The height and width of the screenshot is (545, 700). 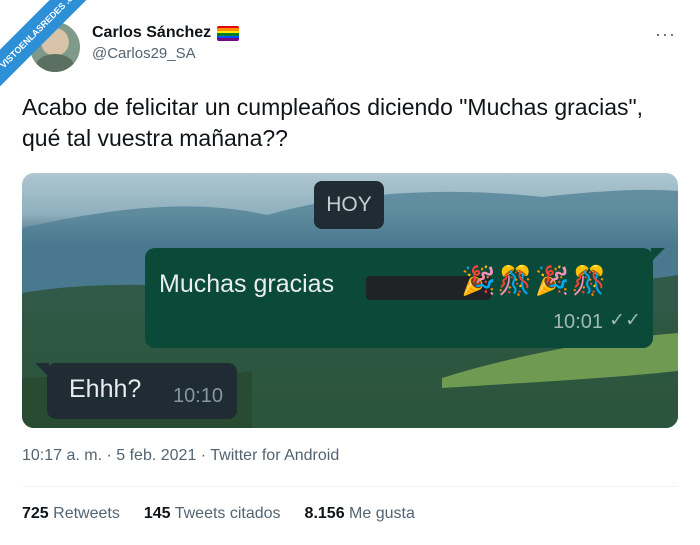 What do you see at coordinates (405, 298) in the screenshot?
I see `outgoing-message-bubble: Muchas gracias 🎉🎊🎉🎊 10:01 ✓✓` at bounding box center [405, 298].